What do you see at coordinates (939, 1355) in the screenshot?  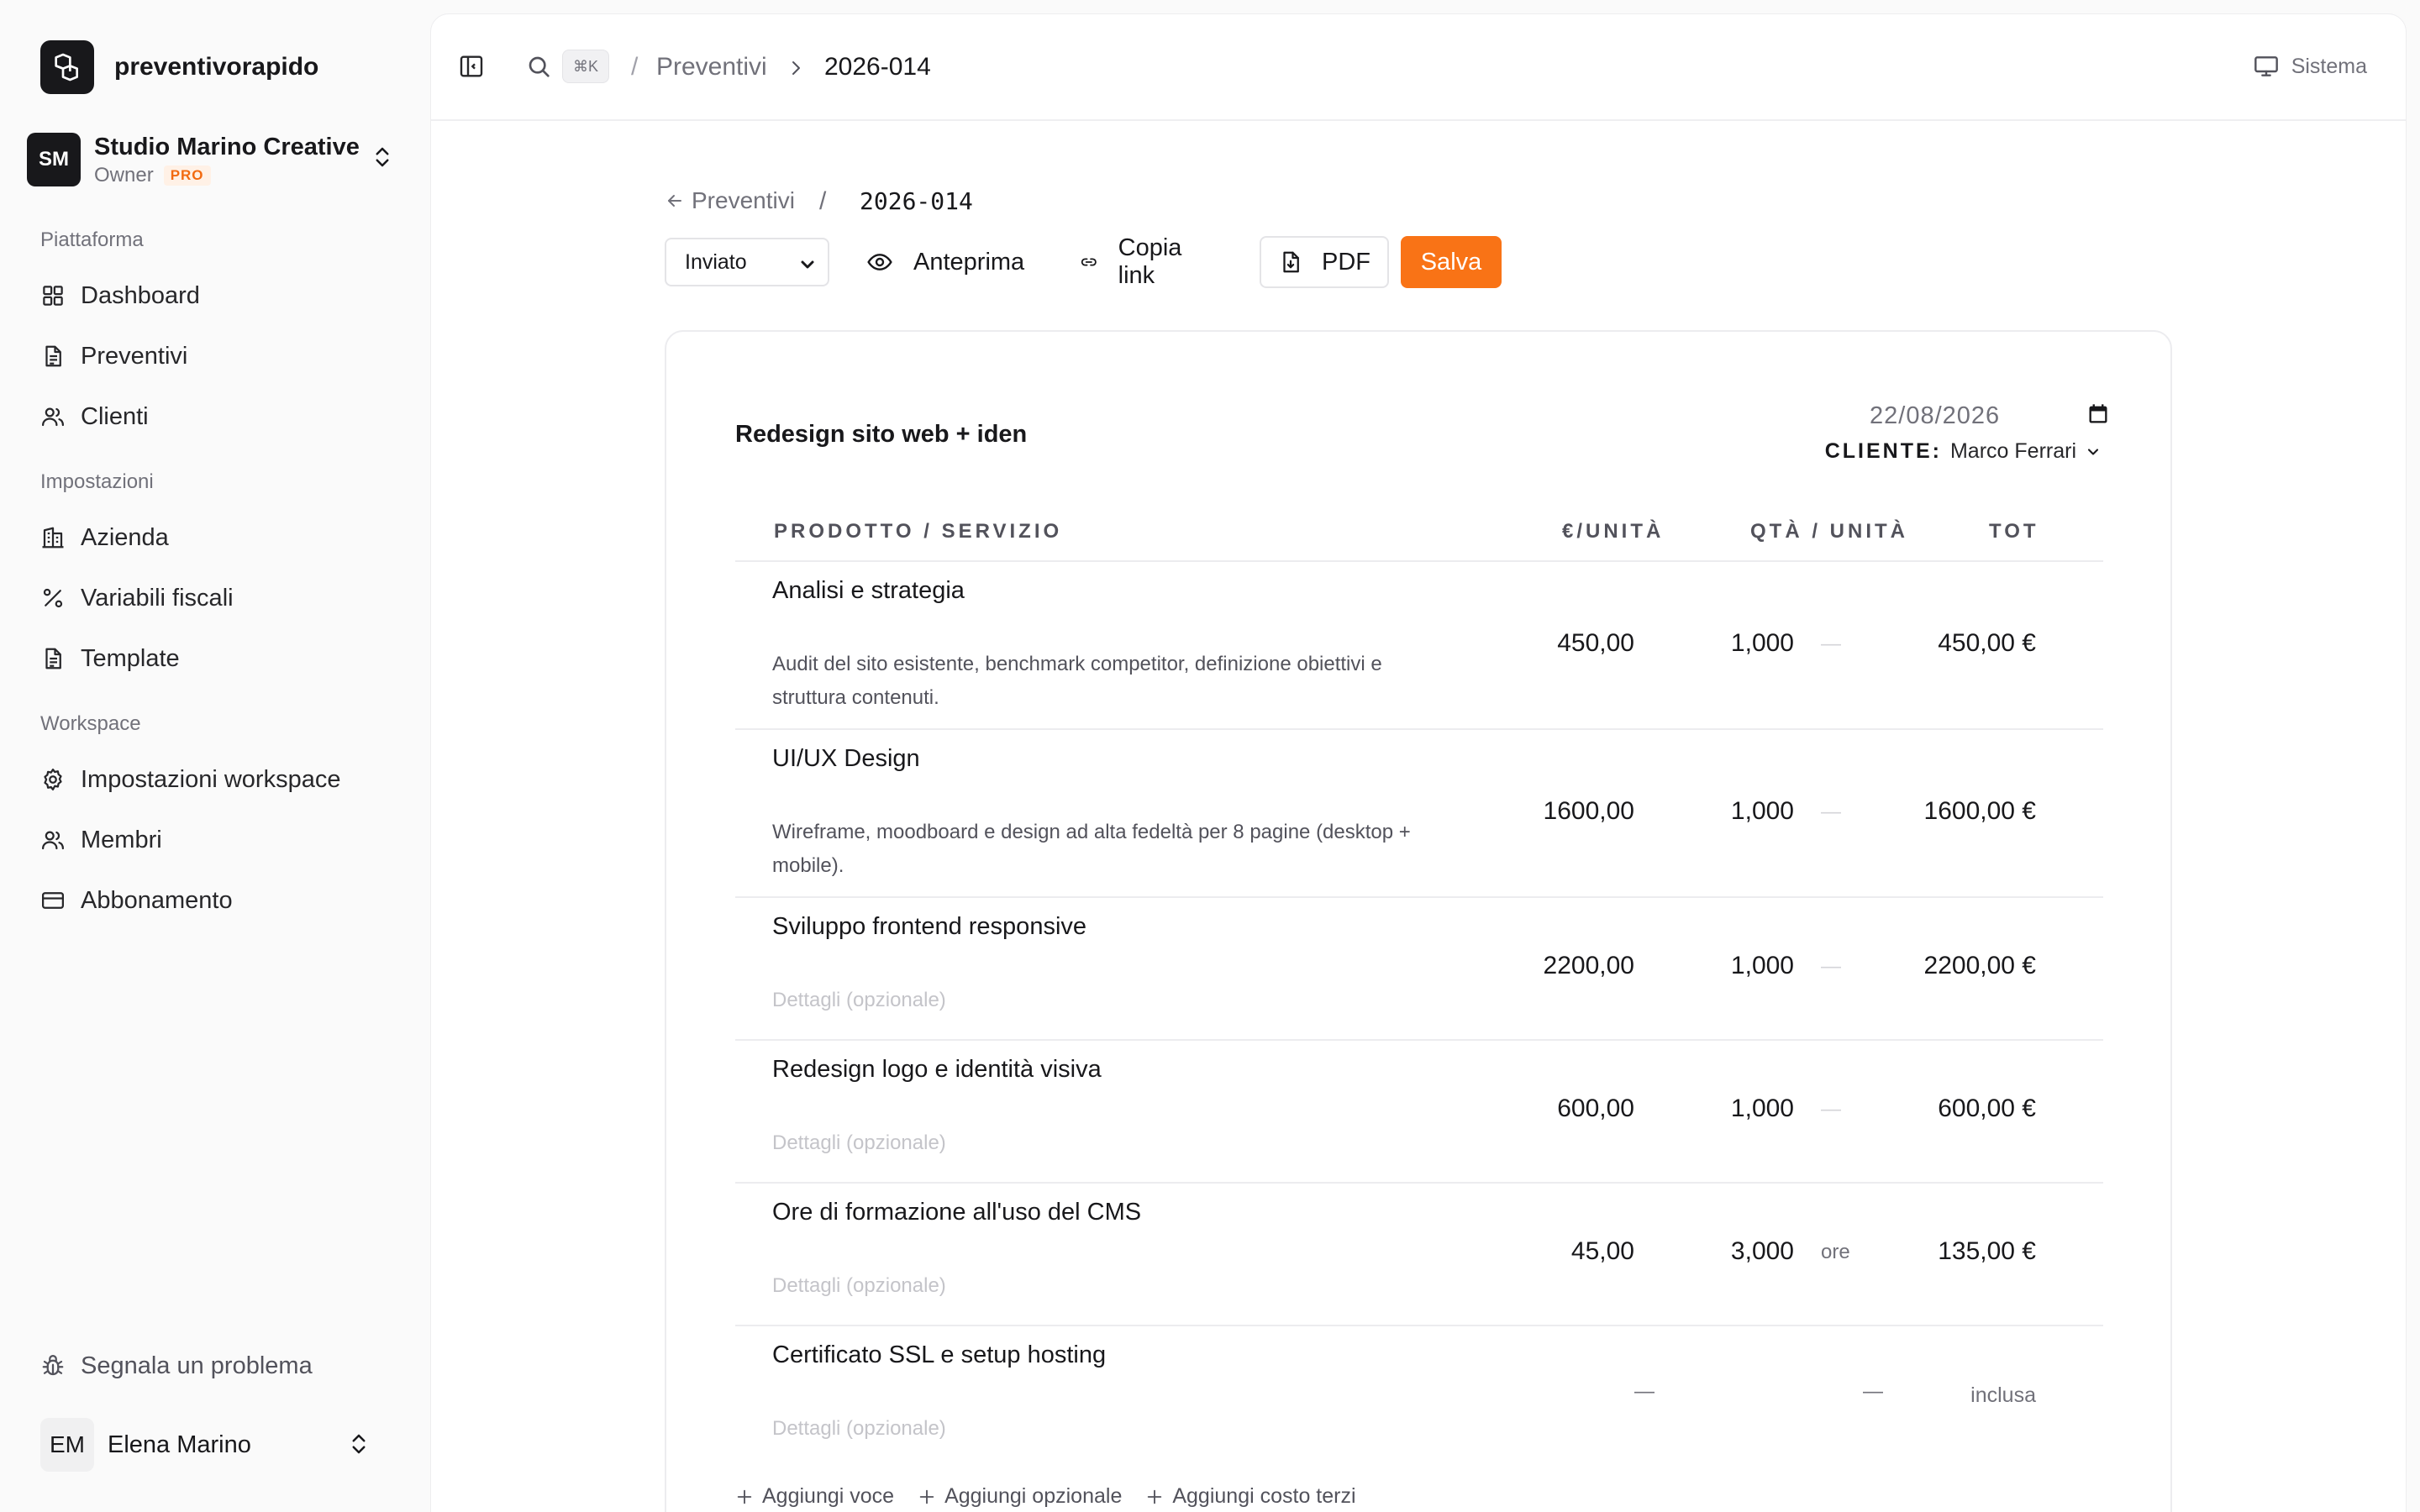 I see `item-name-input: Certificato SSL e setup hosting` at bounding box center [939, 1355].